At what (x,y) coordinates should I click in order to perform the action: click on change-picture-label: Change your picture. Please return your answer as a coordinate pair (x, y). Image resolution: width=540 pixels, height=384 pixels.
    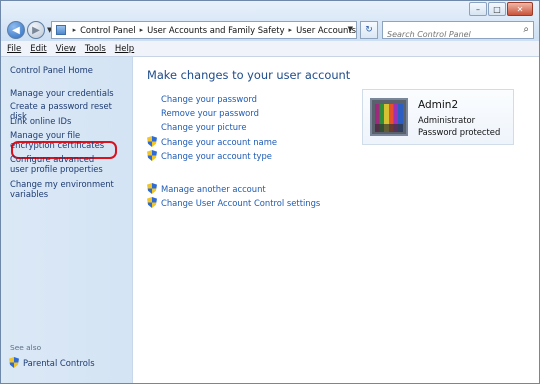
    Looking at the image, I should click on (204, 127).